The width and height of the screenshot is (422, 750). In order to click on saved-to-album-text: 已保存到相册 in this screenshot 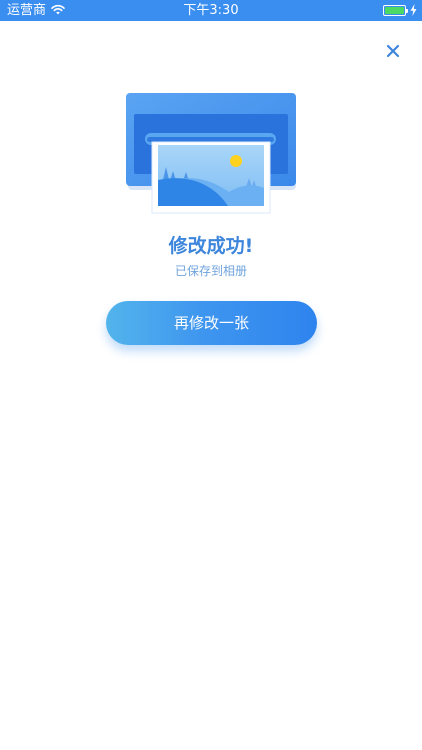, I will do `click(210, 271)`.